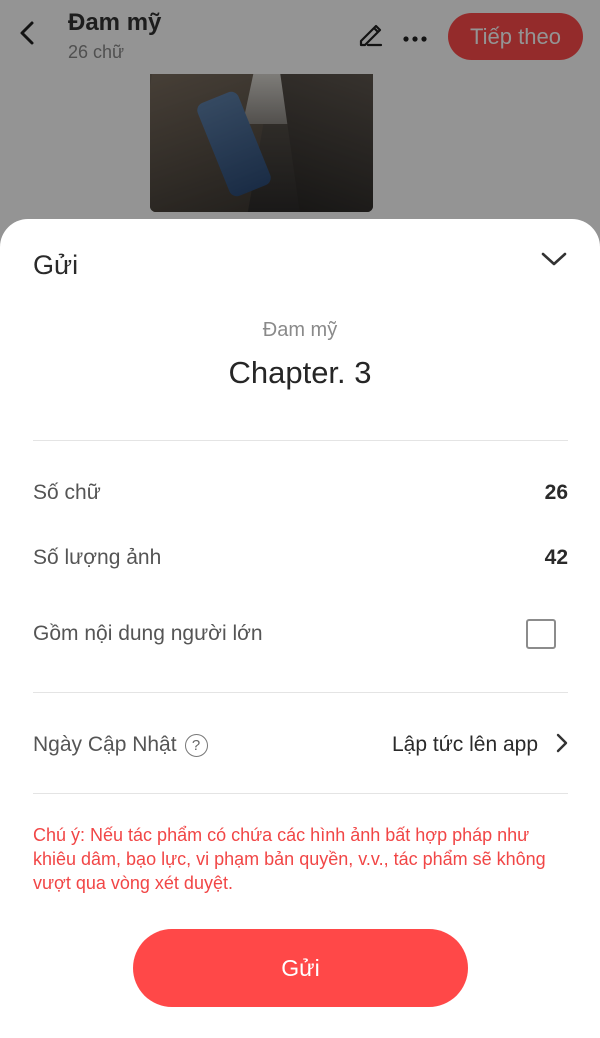 This screenshot has width=600, height=1038. I want to click on submit-button: Gửi, so click(300, 968).